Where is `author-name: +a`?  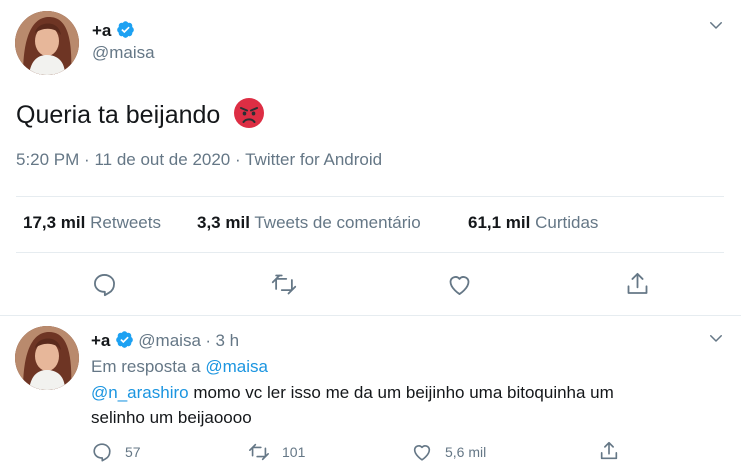 author-name: +a is located at coordinates (113, 30).